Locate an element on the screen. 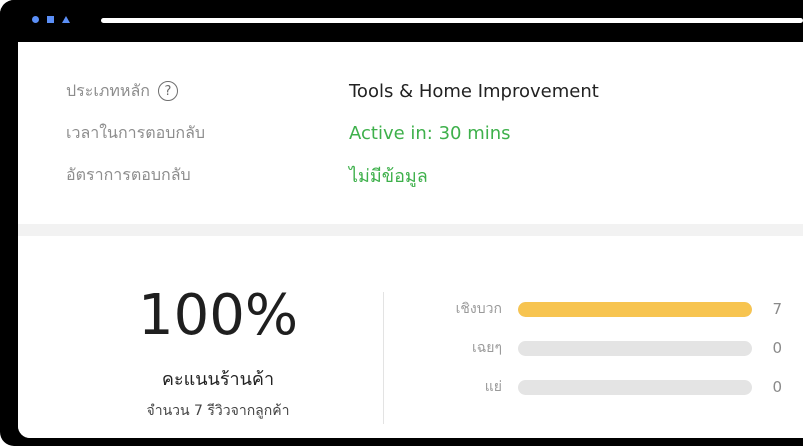 This screenshot has width=803, height=446. response-time-value: Active in: 30 mins is located at coordinates (430, 133).